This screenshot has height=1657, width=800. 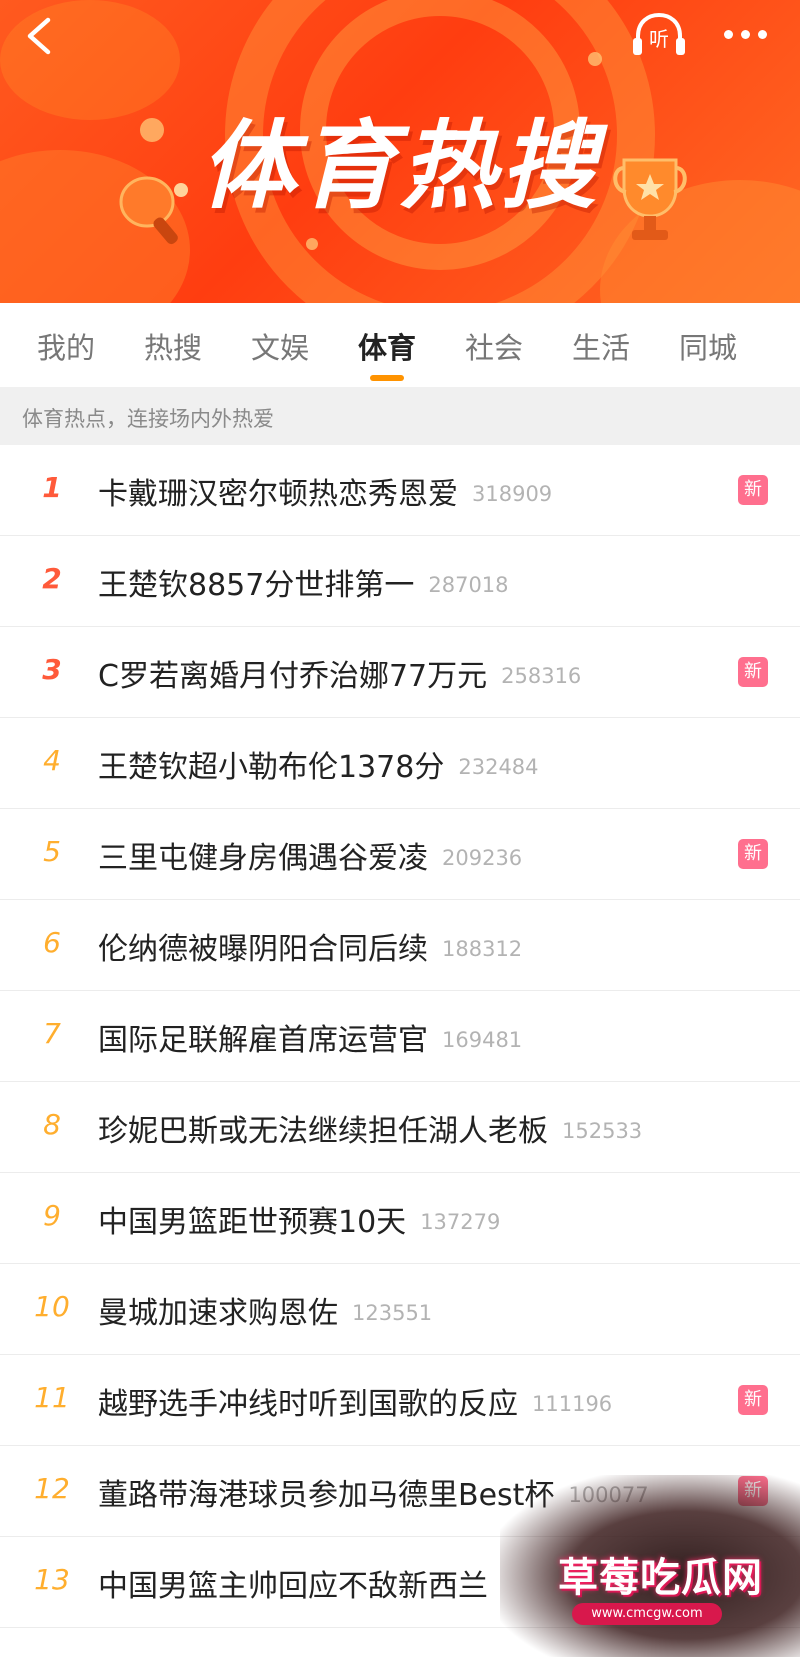 I want to click on rank-number: 1, so click(x=52, y=487).